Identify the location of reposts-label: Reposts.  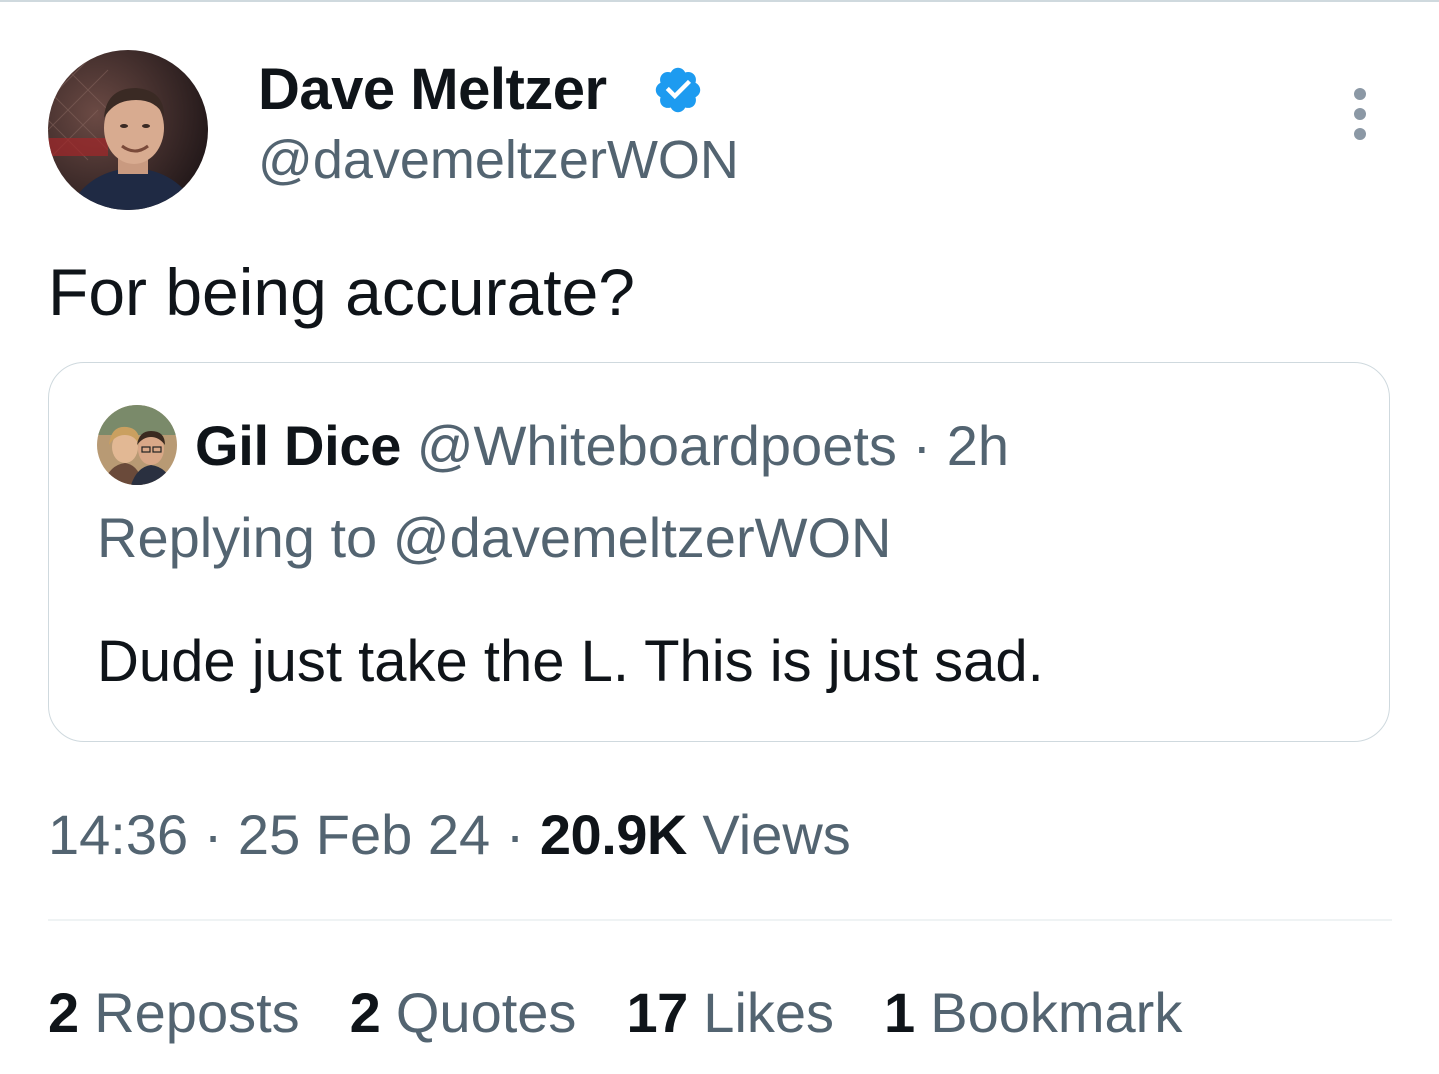
(197, 1012).